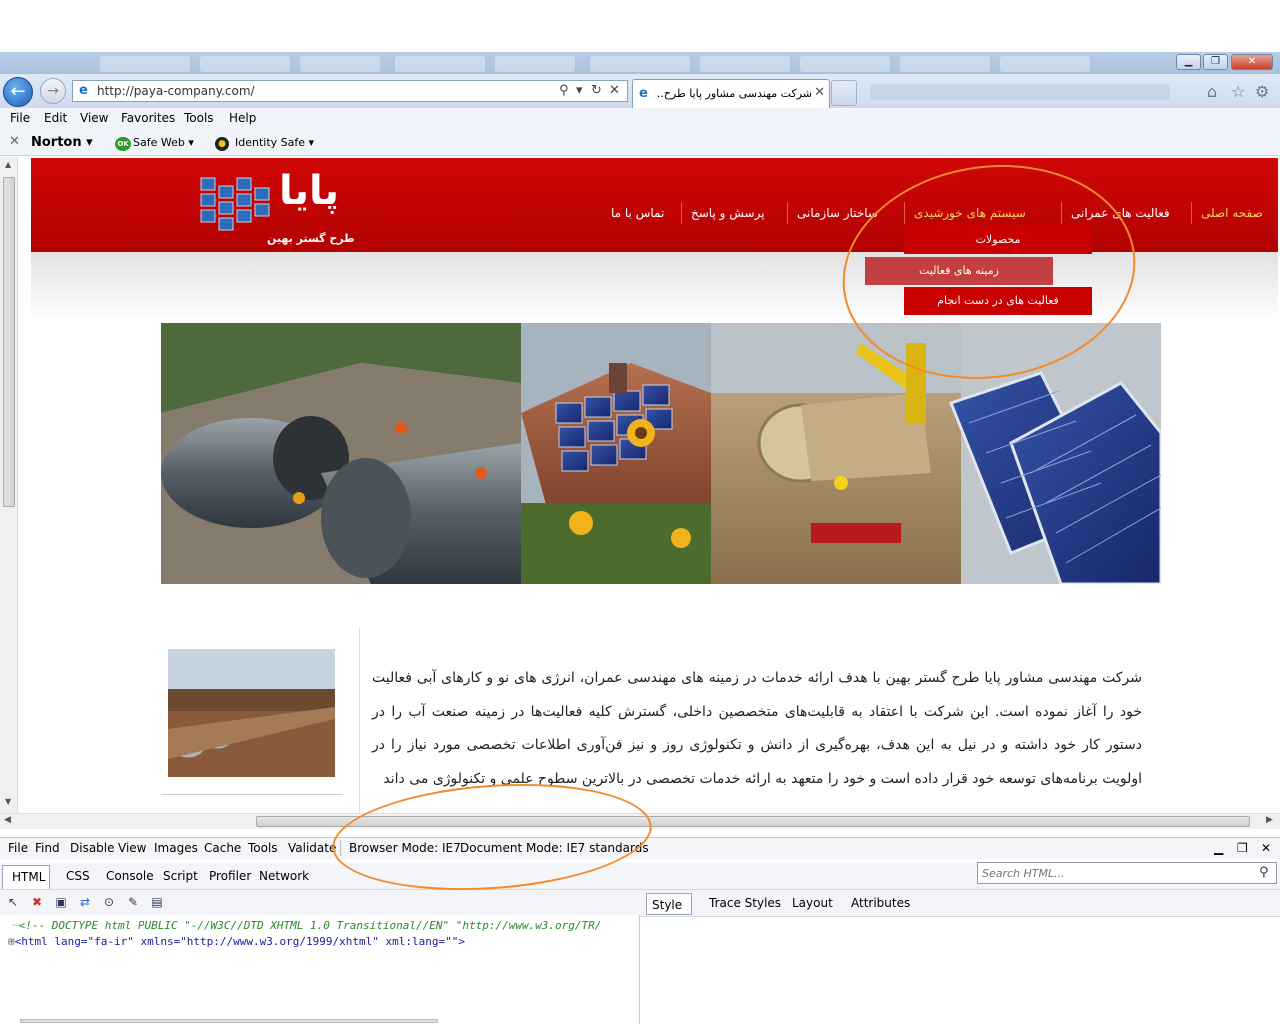 This screenshot has width=1280, height=1024. I want to click on scroll-right-icon: ▶, so click(1269, 820).